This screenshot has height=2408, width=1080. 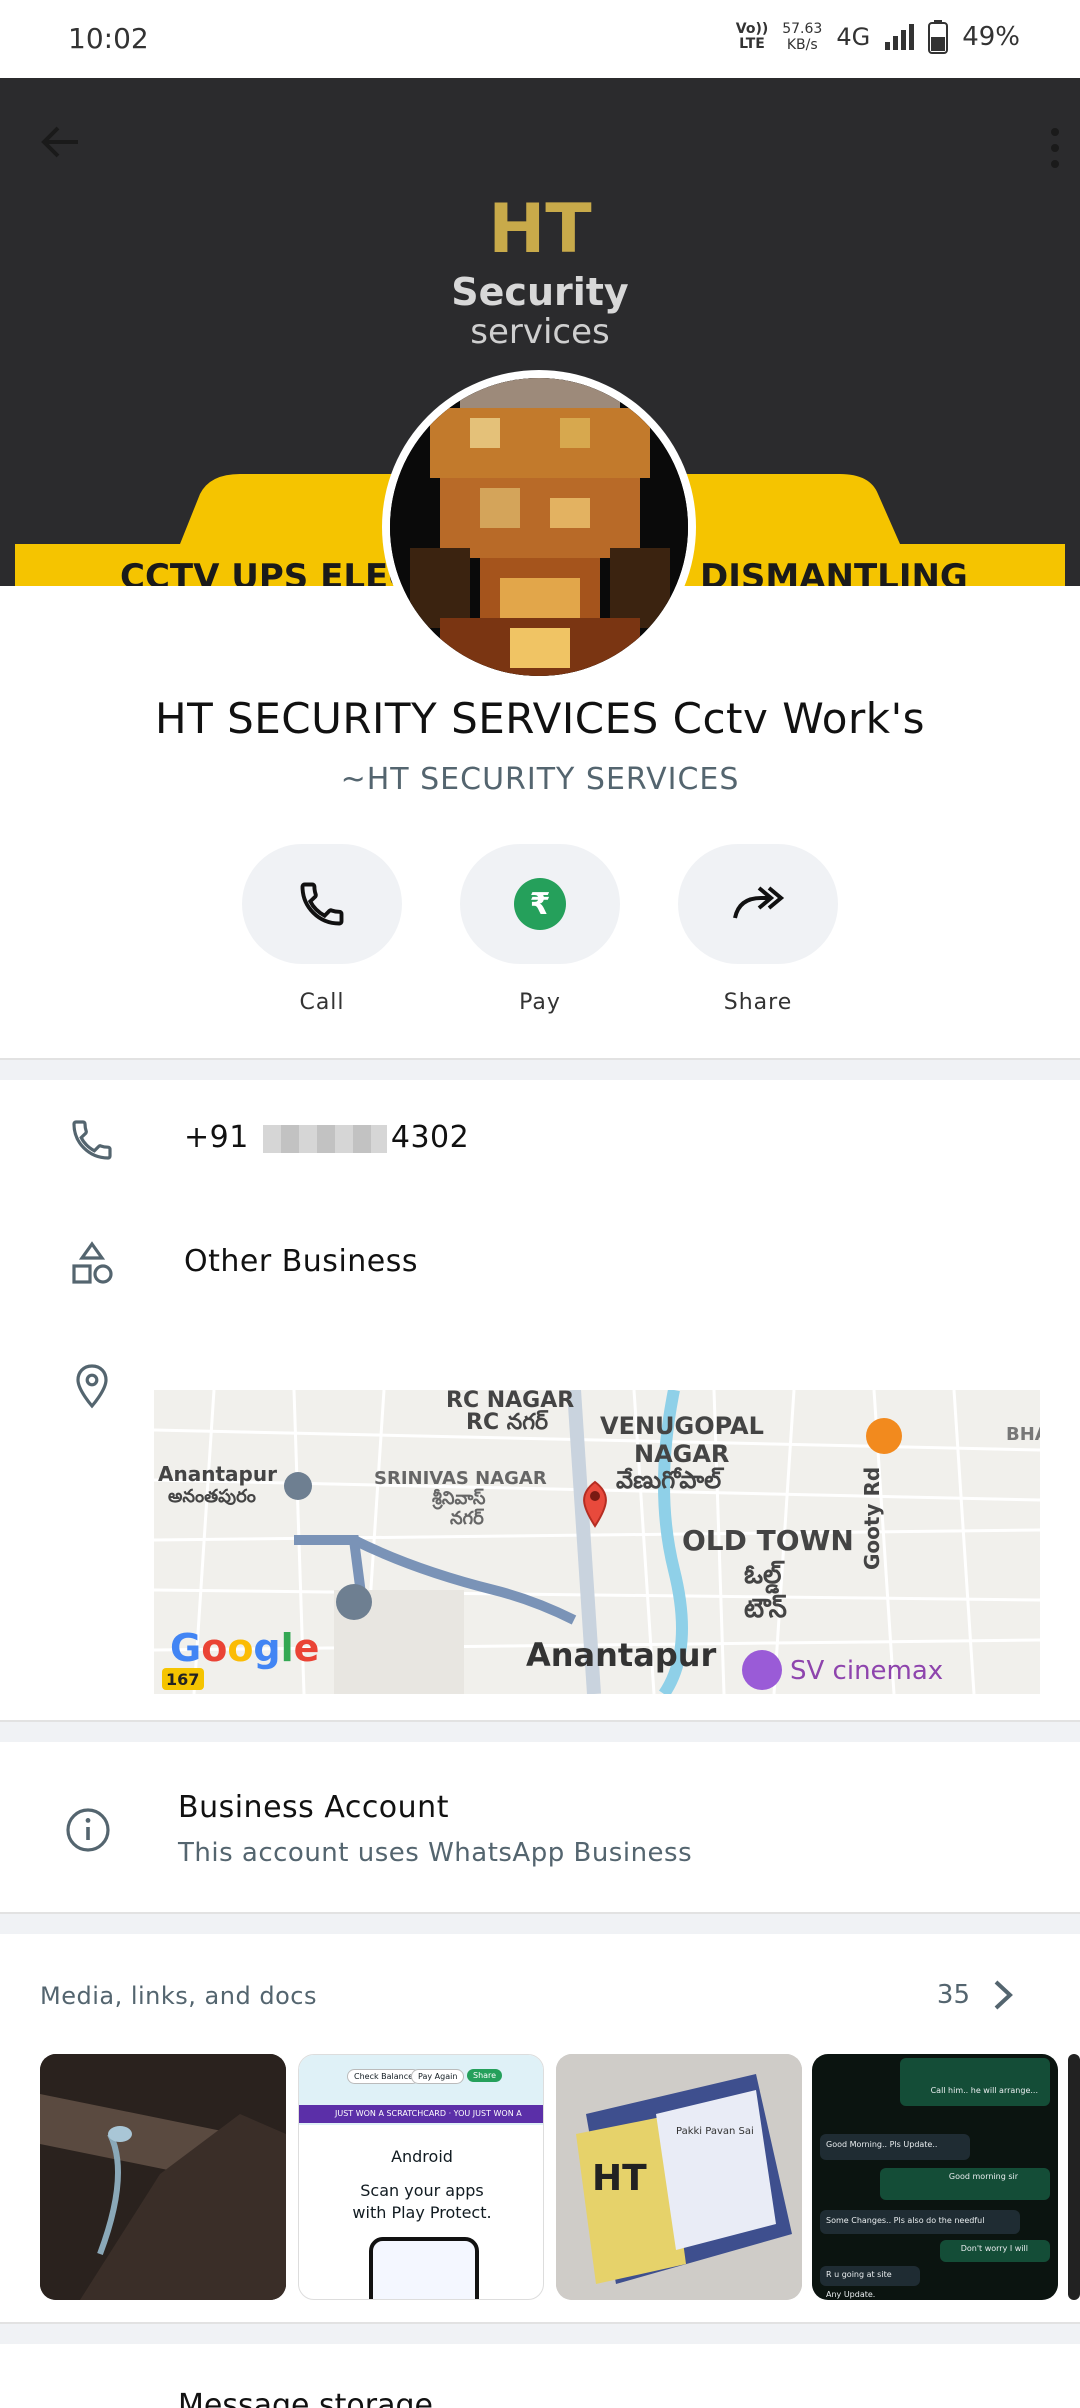 I want to click on phone-number: +91 4302, so click(x=326, y=1137).